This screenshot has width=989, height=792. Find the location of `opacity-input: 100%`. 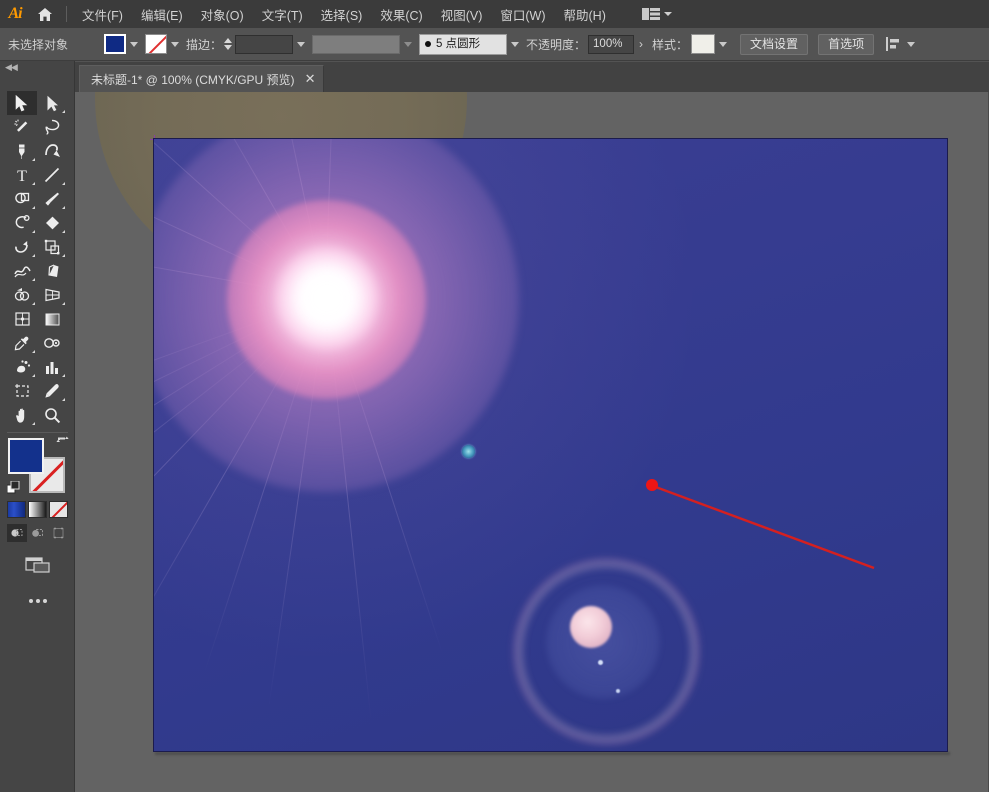

opacity-input: 100% is located at coordinates (611, 44).